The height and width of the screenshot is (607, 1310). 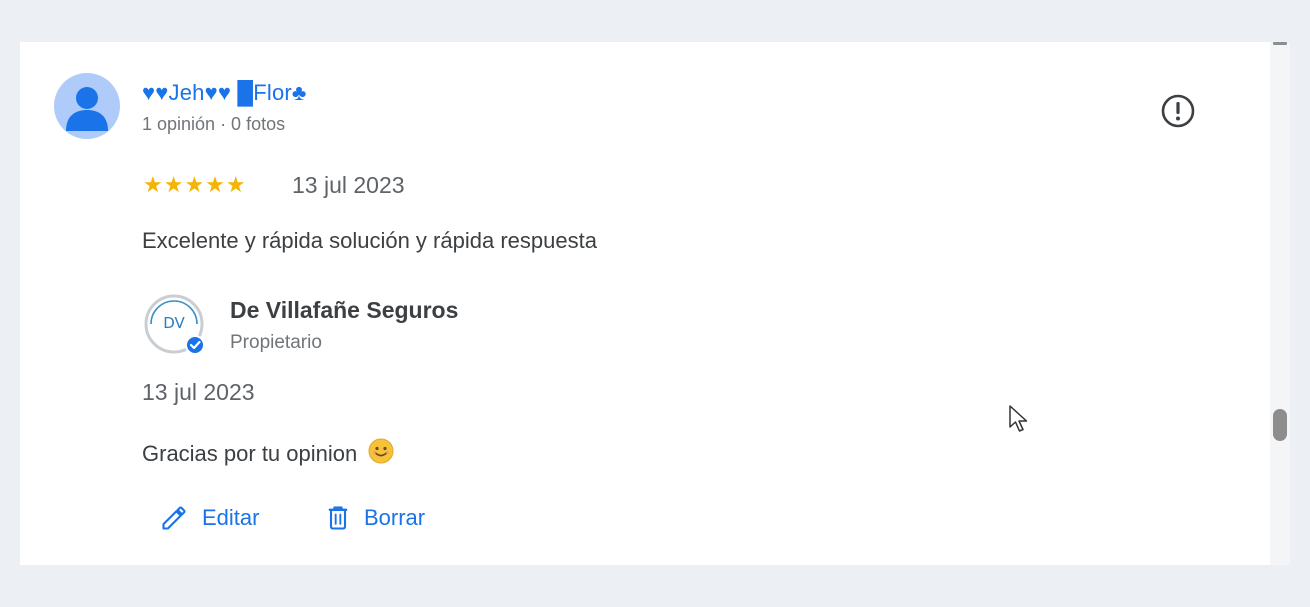 What do you see at coordinates (174, 518) in the screenshot?
I see `pencil-icon` at bounding box center [174, 518].